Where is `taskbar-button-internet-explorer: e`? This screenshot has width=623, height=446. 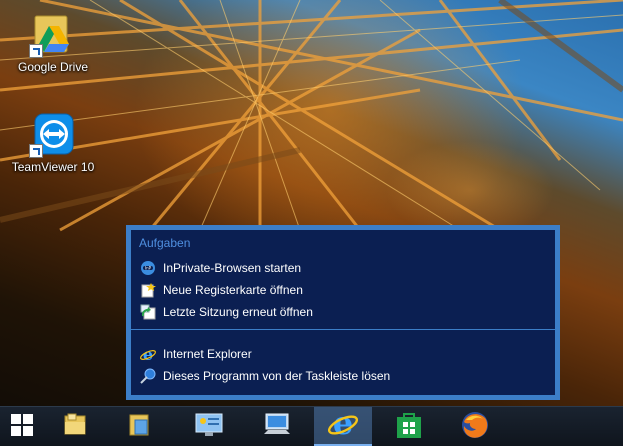
taskbar-button-internet-explorer: e is located at coordinates (343, 425).